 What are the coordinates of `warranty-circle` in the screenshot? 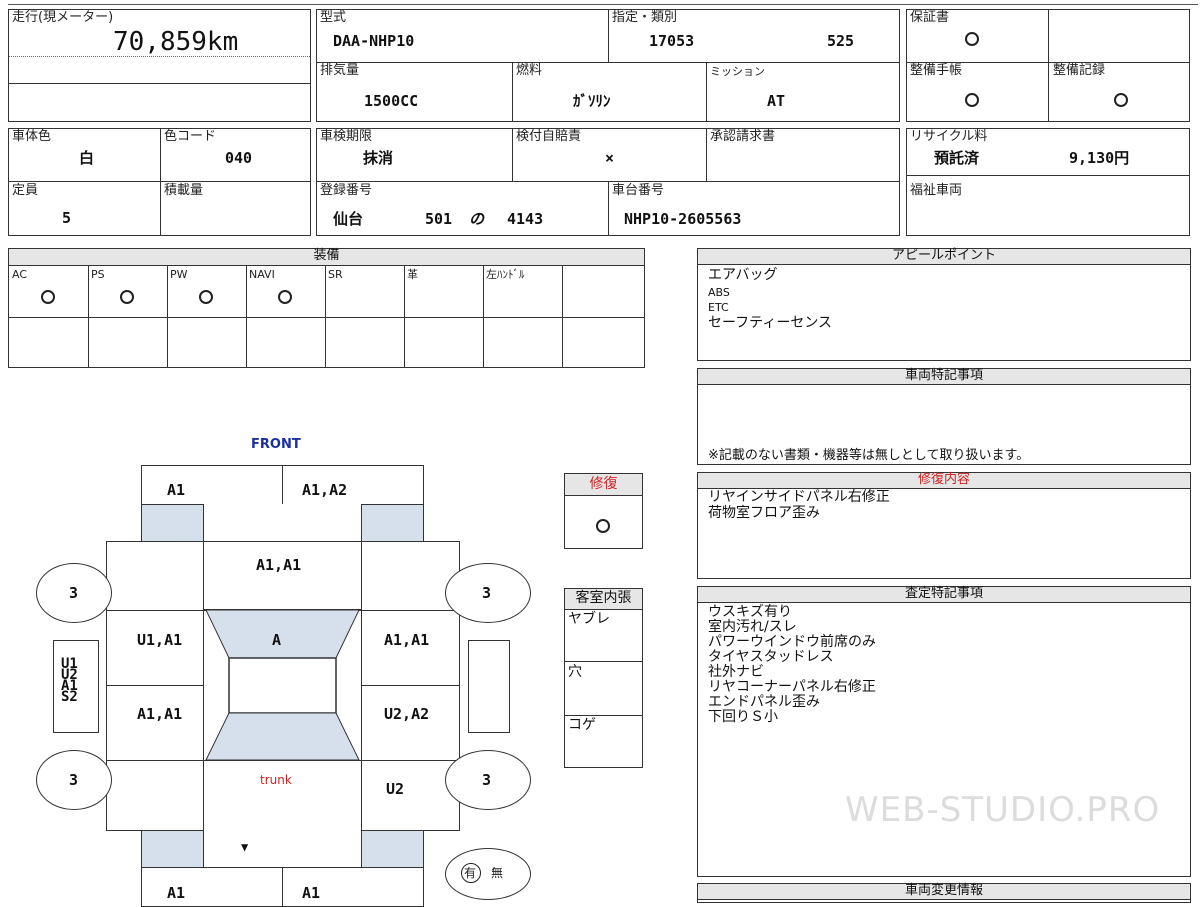 It's located at (972, 39).